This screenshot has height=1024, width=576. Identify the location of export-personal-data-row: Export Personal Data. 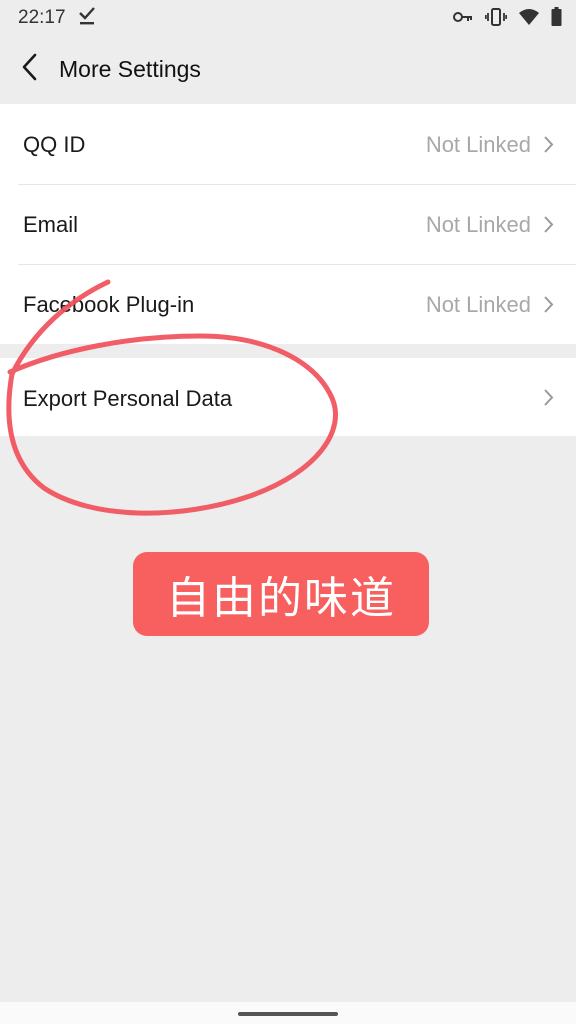
(288, 397).